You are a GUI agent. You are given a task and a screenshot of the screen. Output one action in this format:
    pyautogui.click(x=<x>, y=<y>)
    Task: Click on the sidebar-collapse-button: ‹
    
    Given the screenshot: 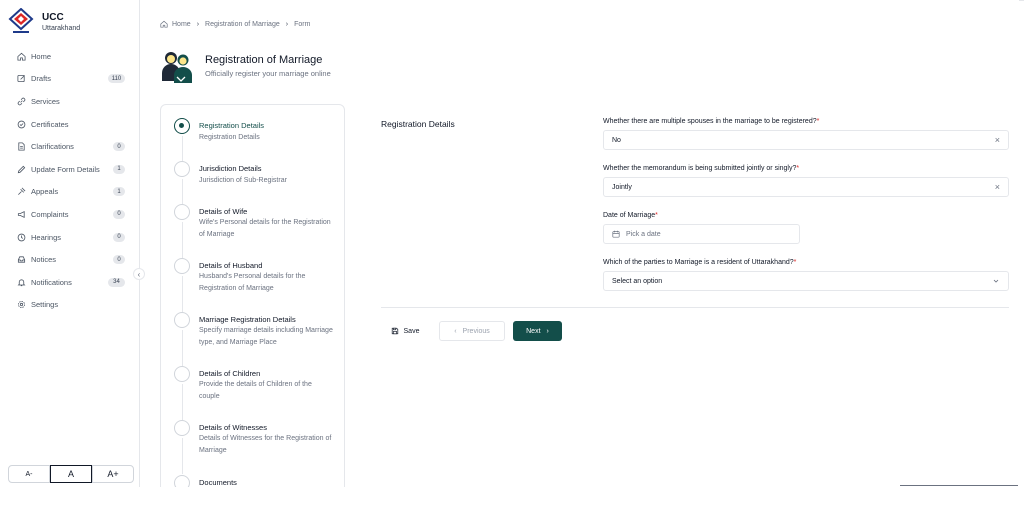 What is the action you would take?
    pyautogui.click(x=139, y=274)
    